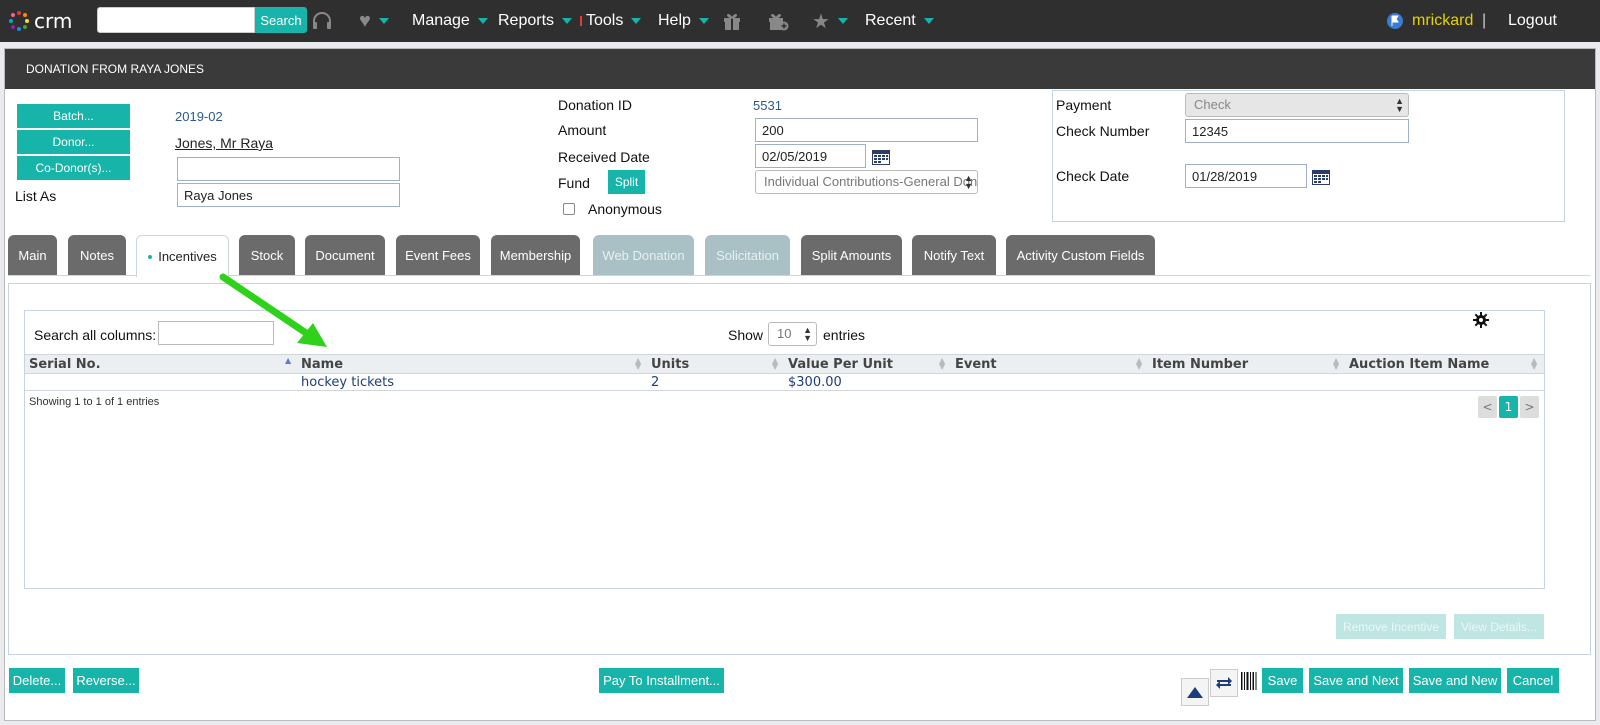  What do you see at coordinates (281, 20) in the screenshot?
I see `global-search-button: Search` at bounding box center [281, 20].